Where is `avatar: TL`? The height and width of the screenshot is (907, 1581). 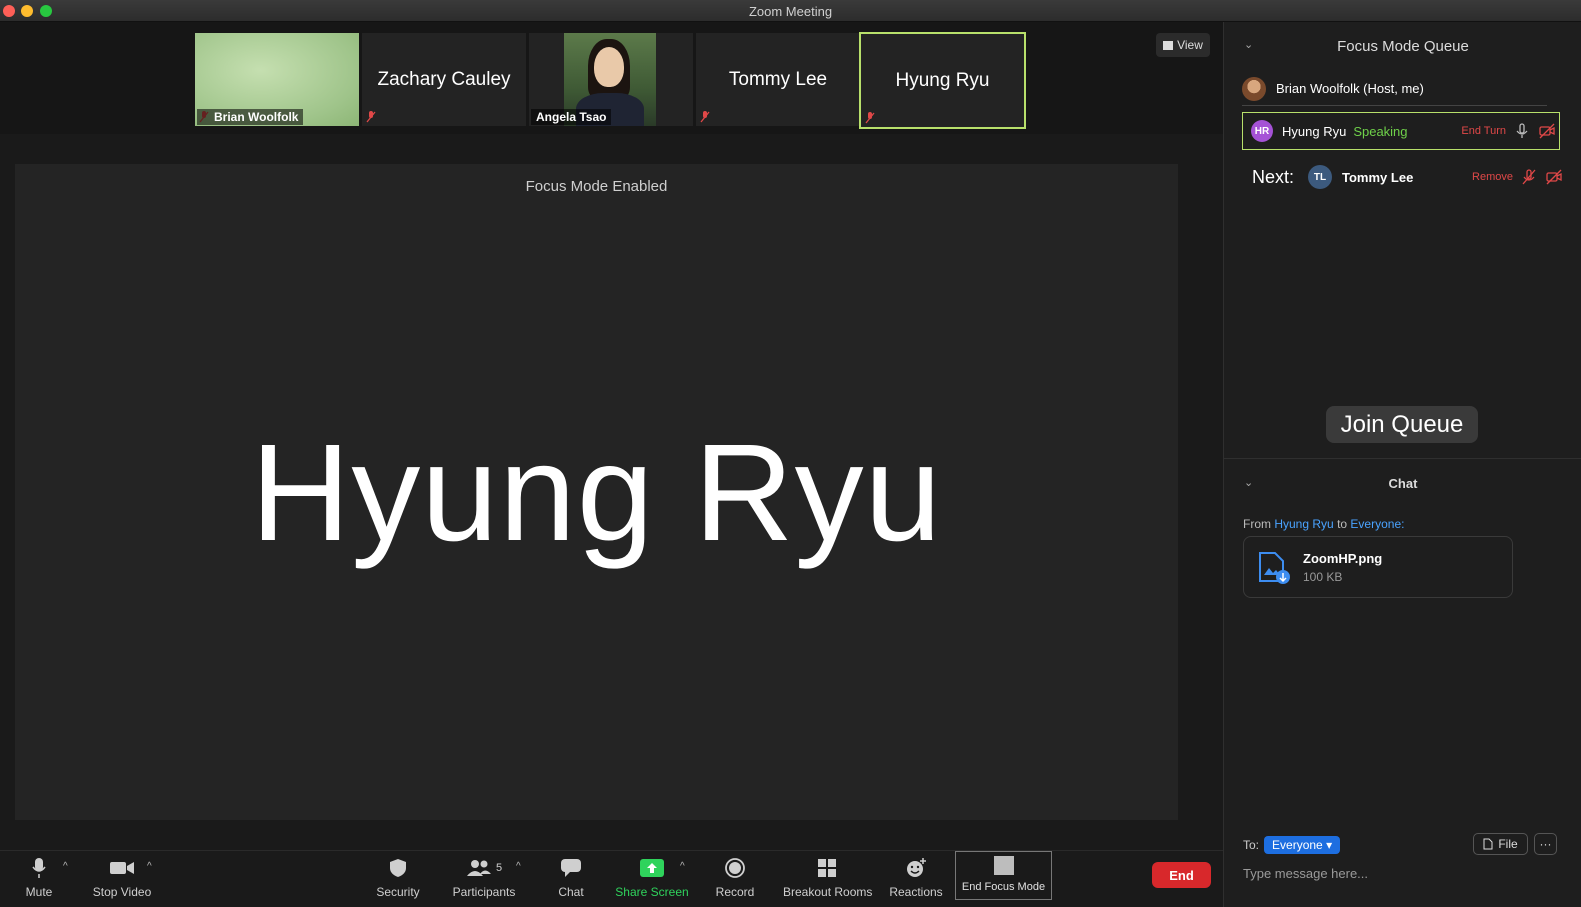 avatar: TL is located at coordinates (1320, 177).